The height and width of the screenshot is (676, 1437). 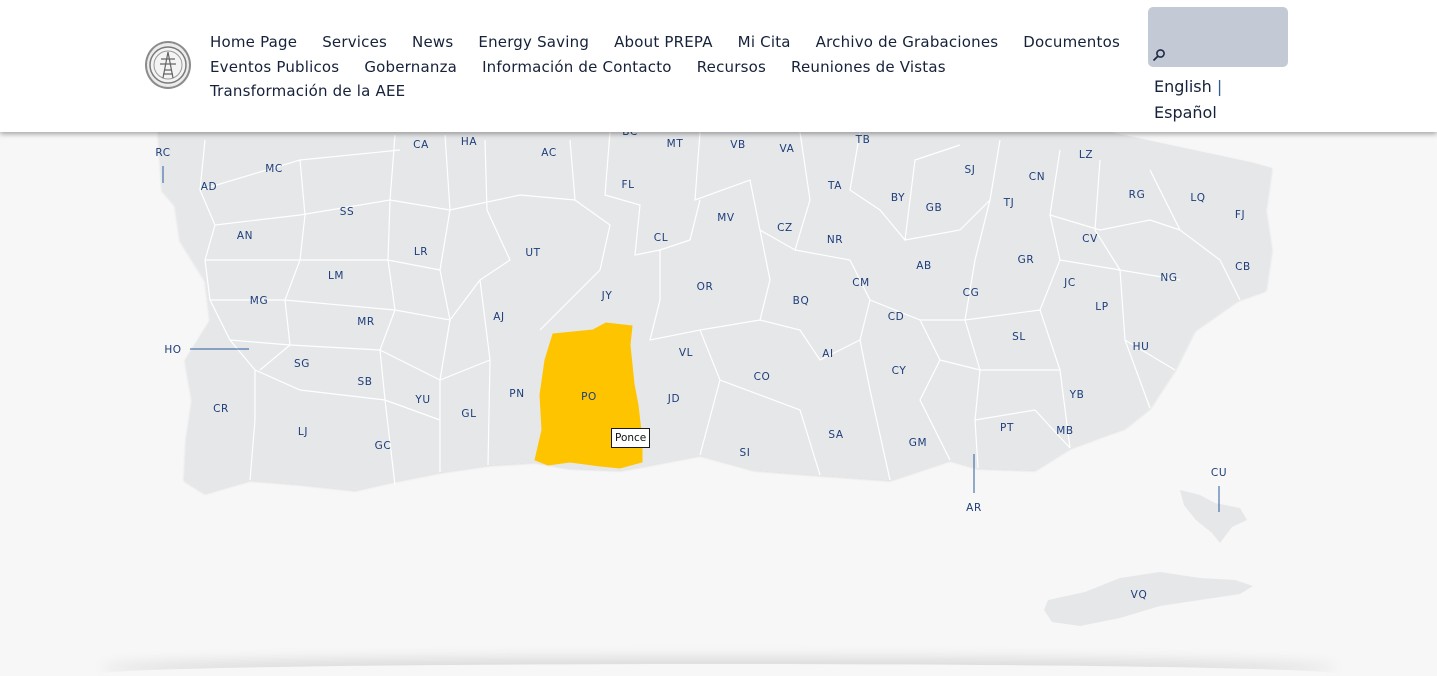 What do you see at coordinates (1243, 267) in the screenshot?
I see `municipality-label-cb: CB` at bounding box center [1243, 267].